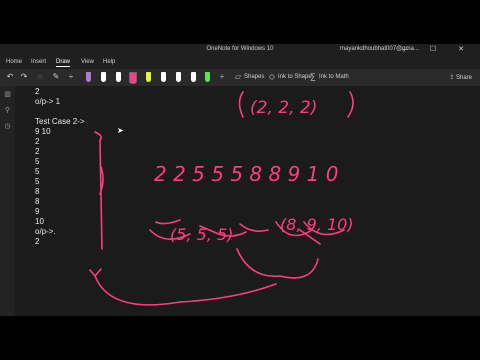  Describe the element at coordinates (183, 287) in the screenshot. I see `ink-return-arrow` at that location.